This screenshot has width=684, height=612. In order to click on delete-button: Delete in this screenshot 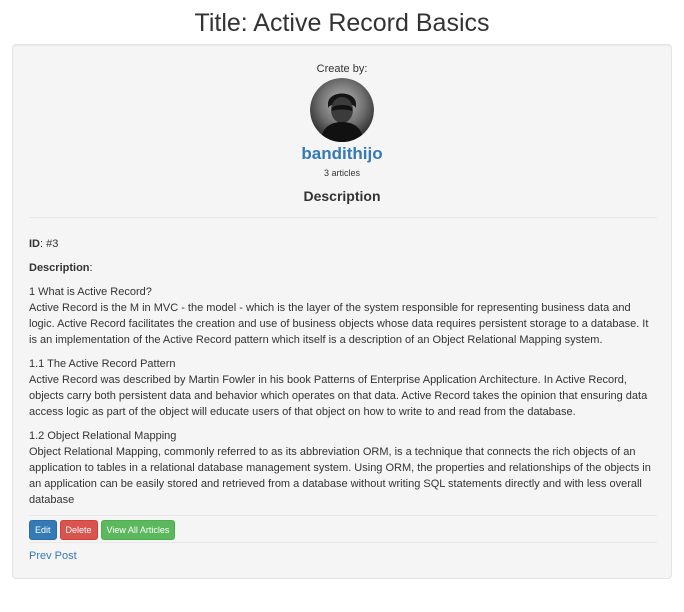, I will do `click(78, 530)`.